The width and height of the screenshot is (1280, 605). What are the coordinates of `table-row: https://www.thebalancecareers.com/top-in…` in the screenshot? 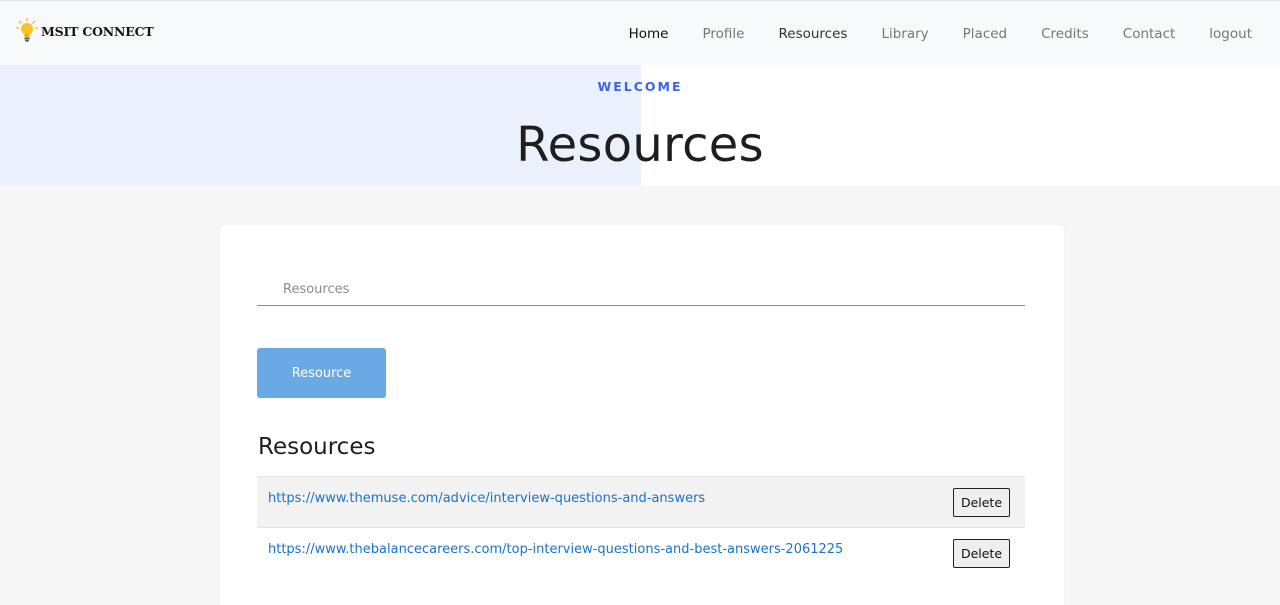 It's located at (641, 552).